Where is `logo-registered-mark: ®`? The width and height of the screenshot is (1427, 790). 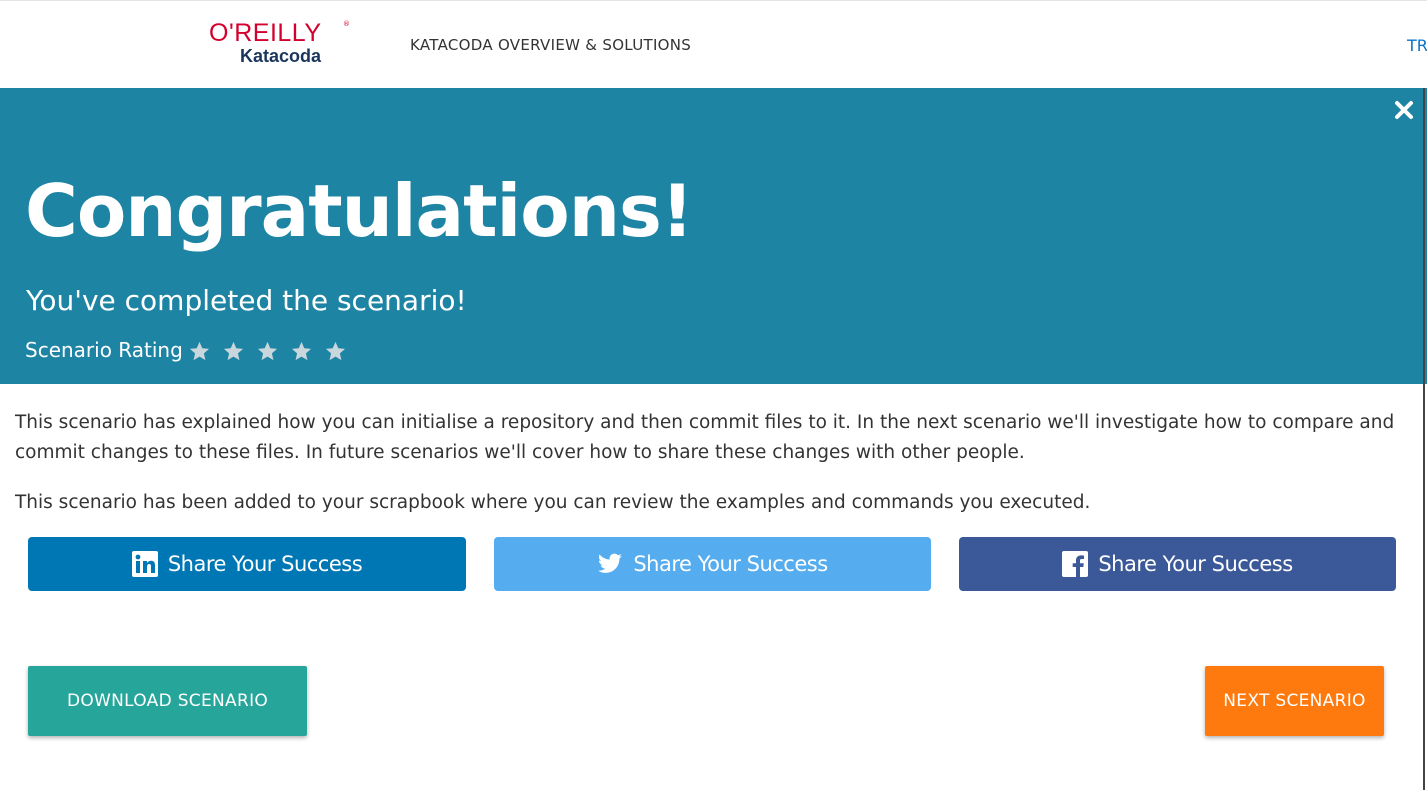
logo-registered-mark: ® is located at coordinates (346, 24).